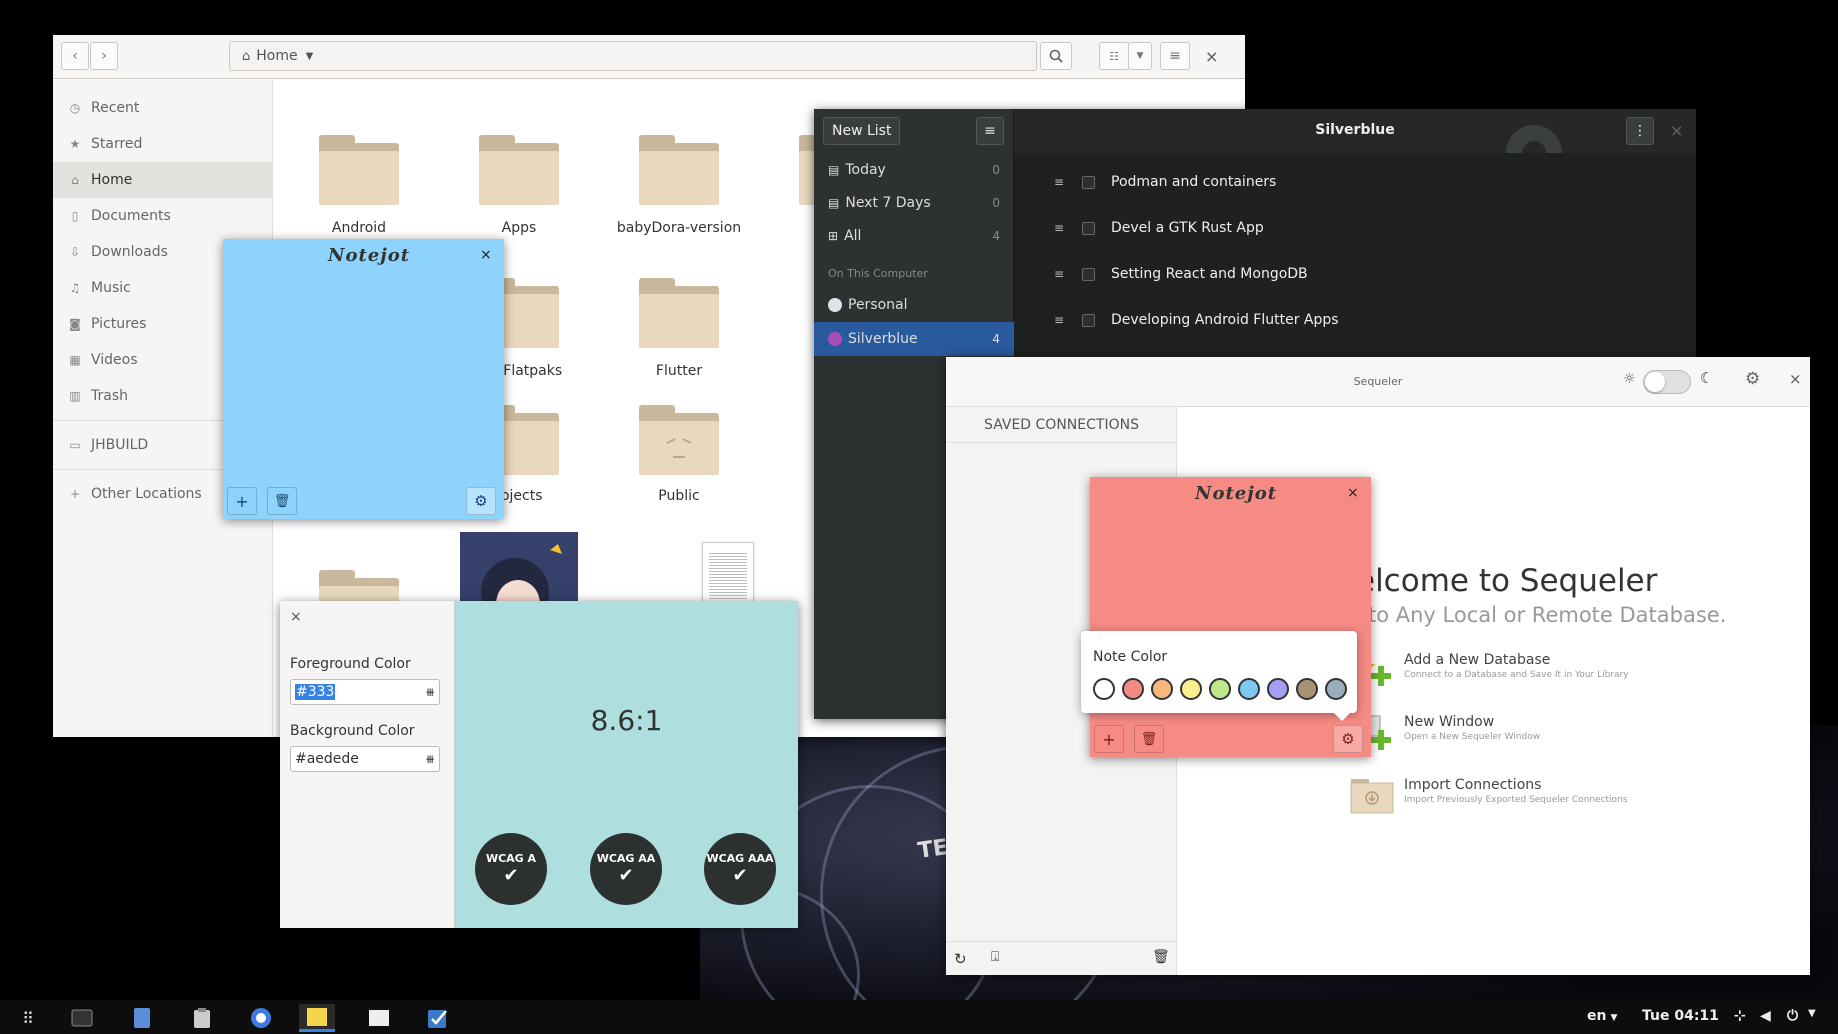  I want to click on sidebar-item-recent: ◷ Recent, so click(162, 108).